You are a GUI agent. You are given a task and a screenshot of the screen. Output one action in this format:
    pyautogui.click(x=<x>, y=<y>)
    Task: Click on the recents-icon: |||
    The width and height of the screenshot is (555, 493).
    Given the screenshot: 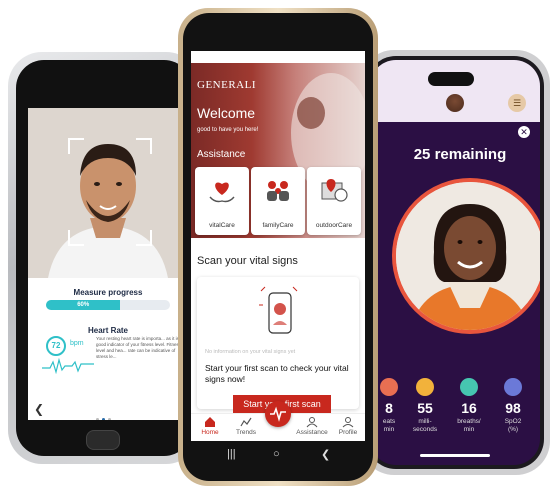 What is the action you would take?
    pyautogui.click(x=231, y=454)
    